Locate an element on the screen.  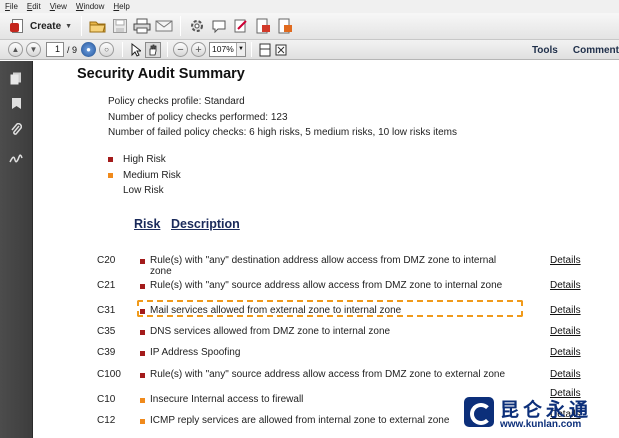
column-header-description: Description is located at coordinates (205, 224).